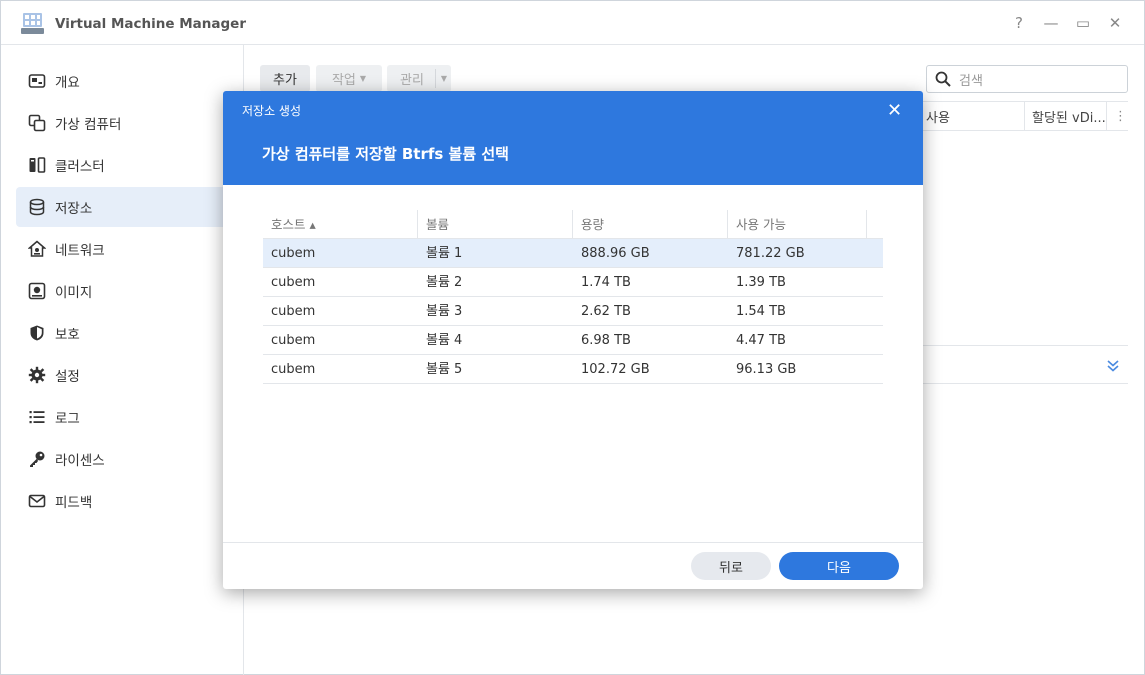 The image size is (1145, 675). Describe the element at coordinates (573, 542) in the screenshot. I see `divider` at that location.